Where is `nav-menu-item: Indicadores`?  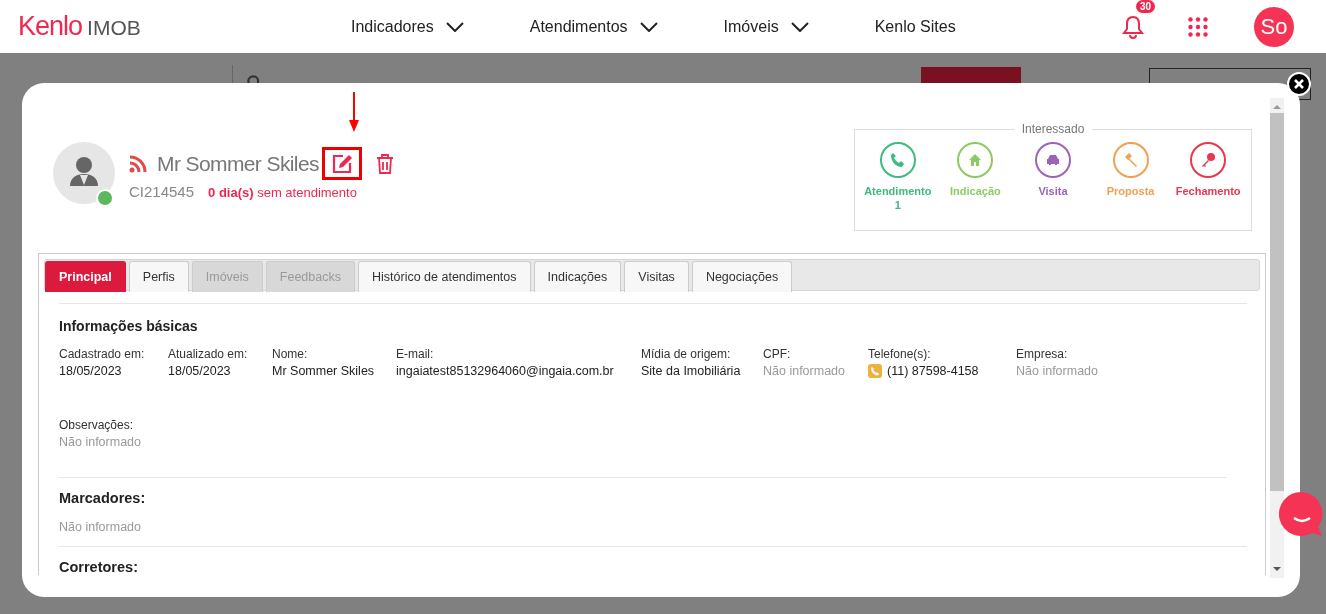
nav-menu-item: Indicadores is located at coordinates (407, 26).